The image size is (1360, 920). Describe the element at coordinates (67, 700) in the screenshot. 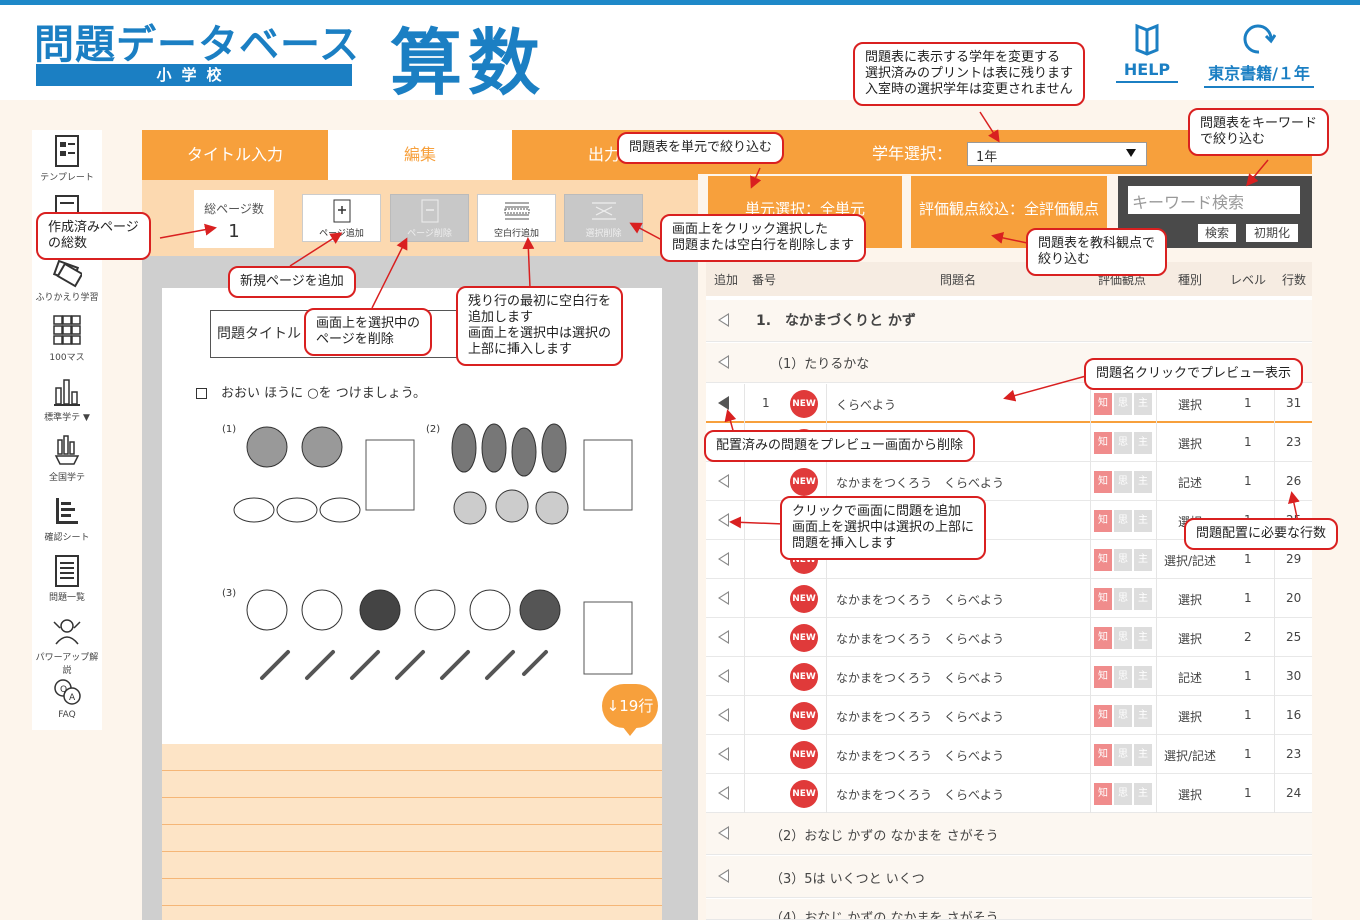

I see `sidebar-item-faq: QA FAQ` at that location.